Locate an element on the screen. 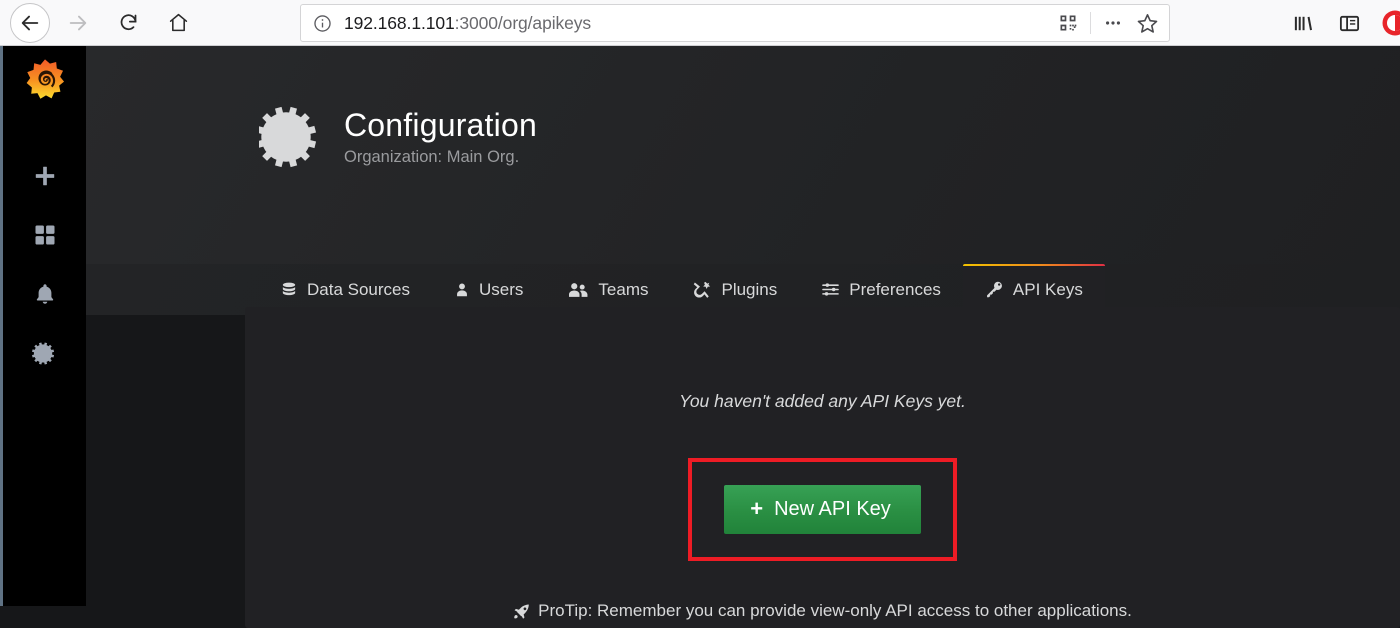 This screenshot has height=628, width=1400. reload-button is located at coordinates (128, 23).